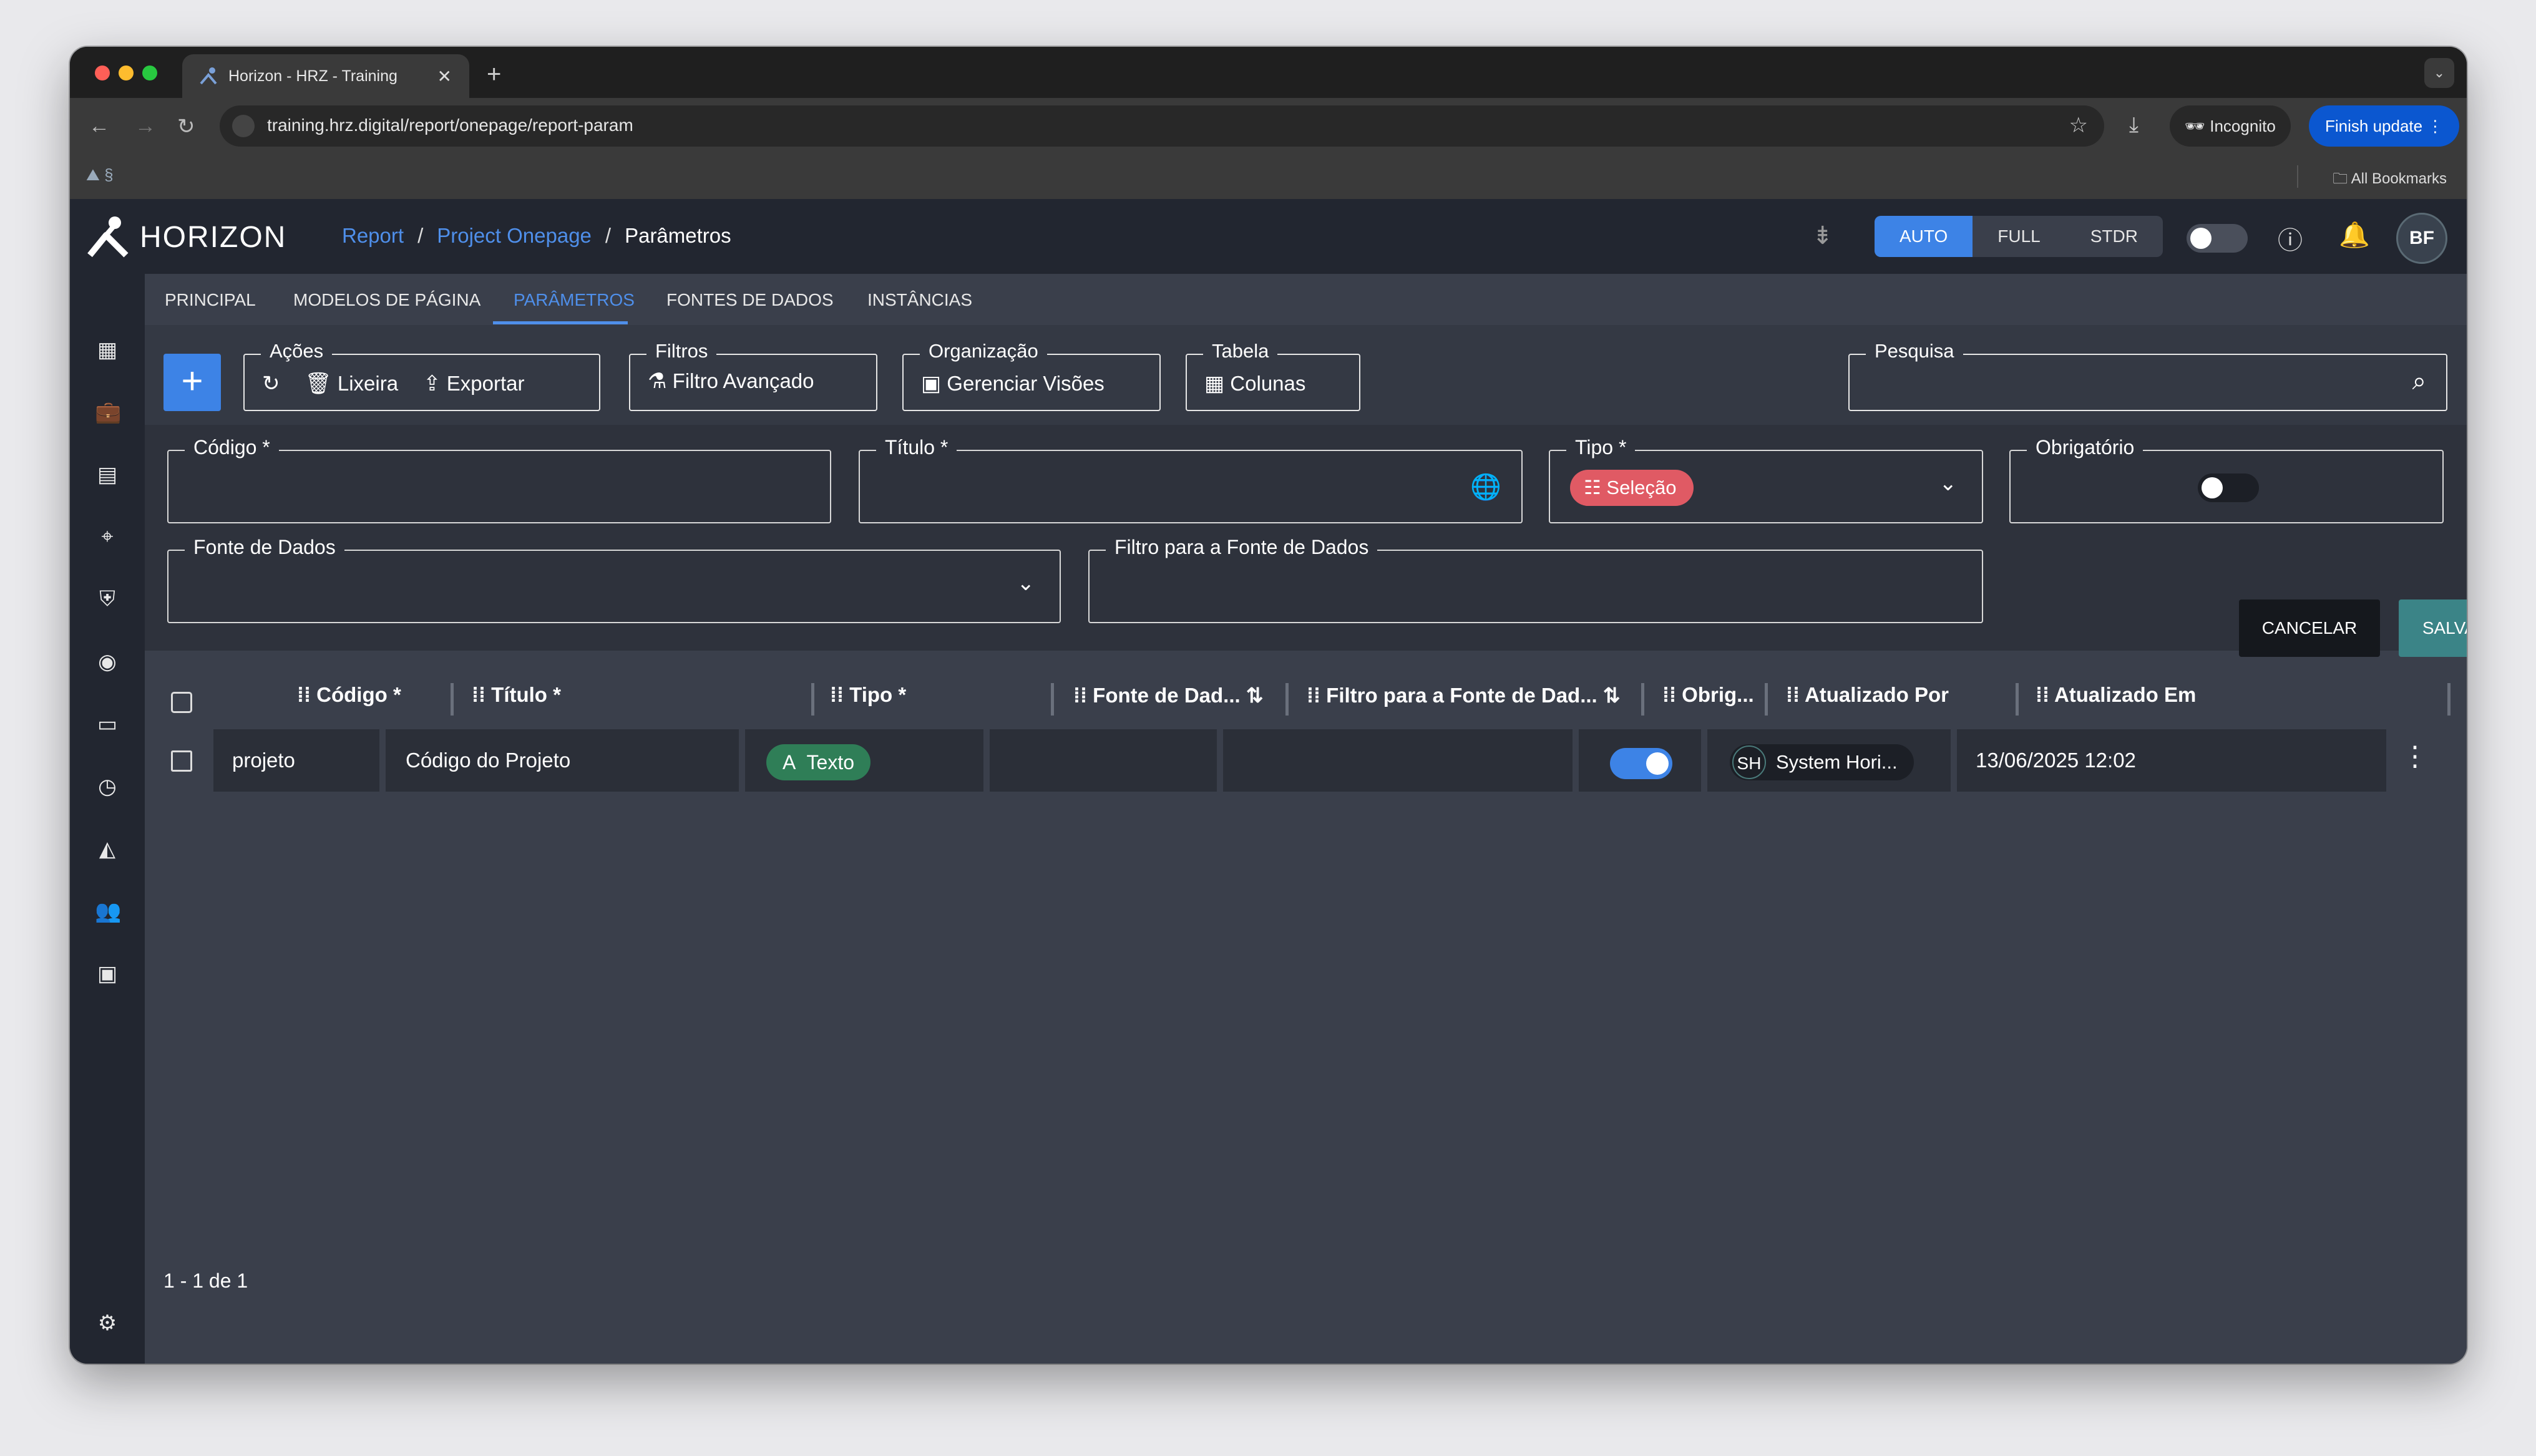  I want to click on row-checkbox, so click(181, 761).